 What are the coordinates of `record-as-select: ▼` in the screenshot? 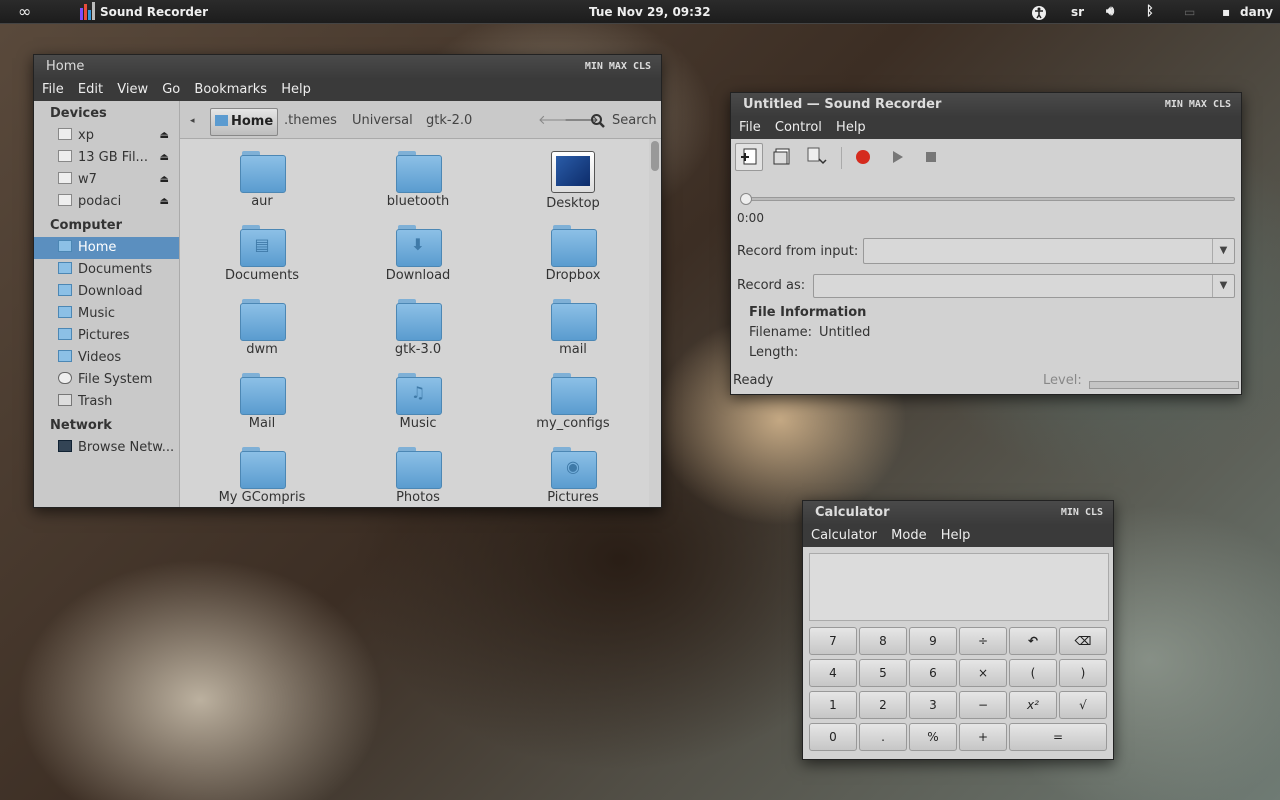 It's located at (1024, 286).